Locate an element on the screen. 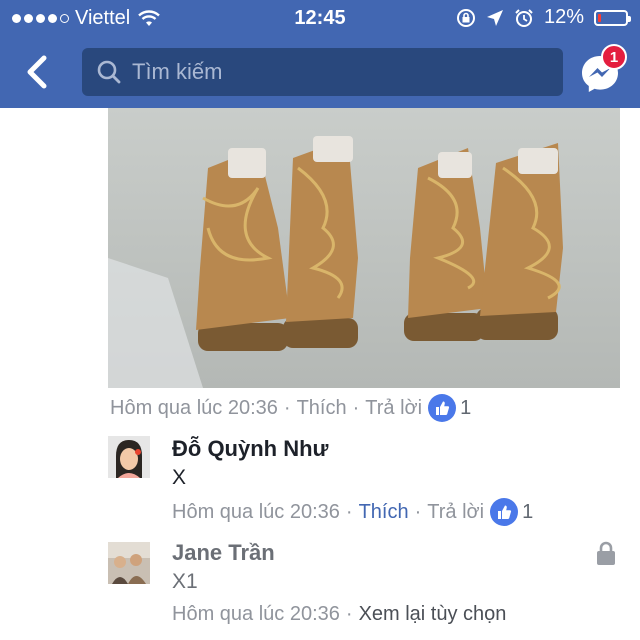 The image size is (640, 640). avatar-image-do-quynh-nhu is located at coordinates (129, 457).